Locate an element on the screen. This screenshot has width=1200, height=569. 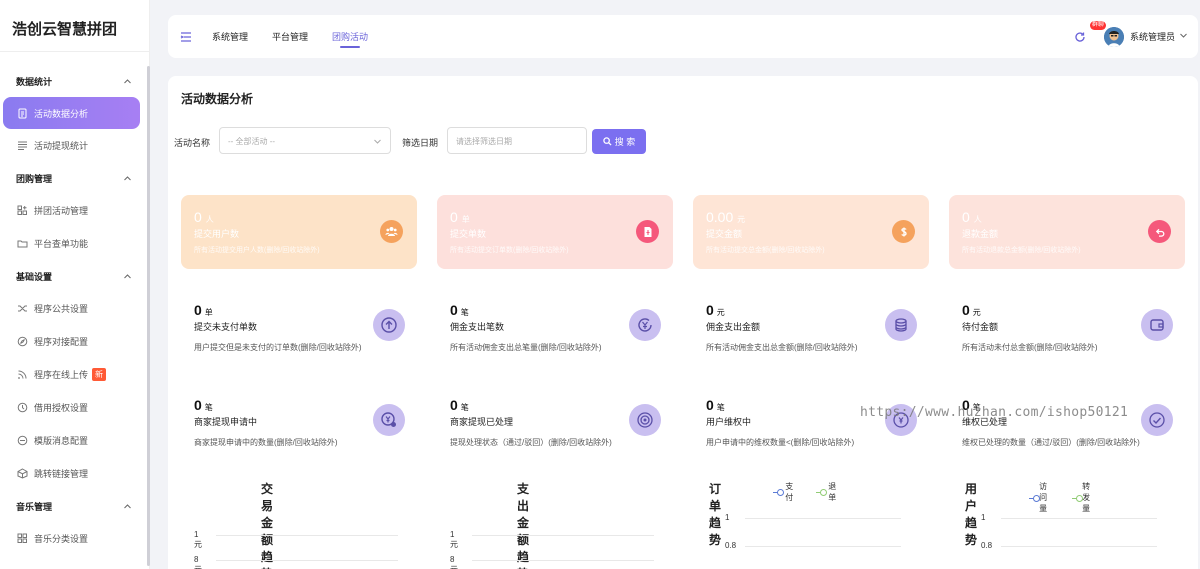
avatar is located at coordinates (1113, 36).